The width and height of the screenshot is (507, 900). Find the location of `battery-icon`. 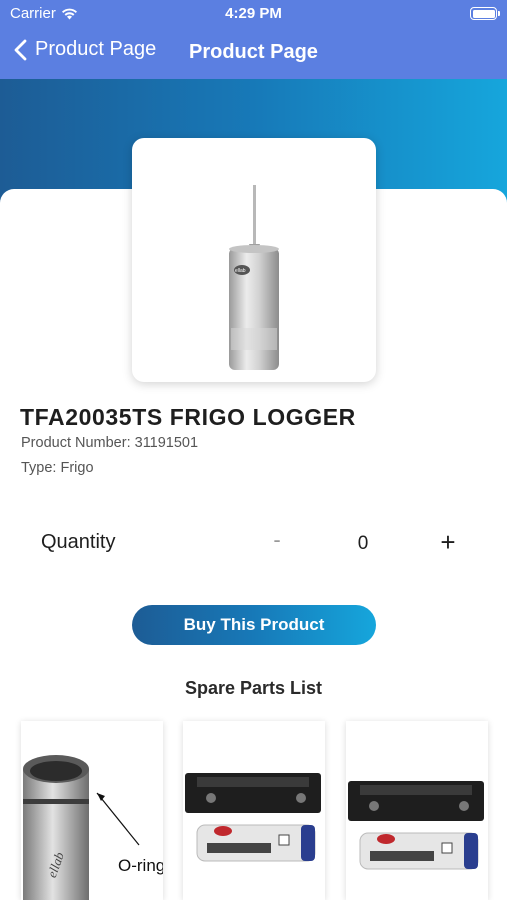

battery-icon is located at coordinates (485, 13).